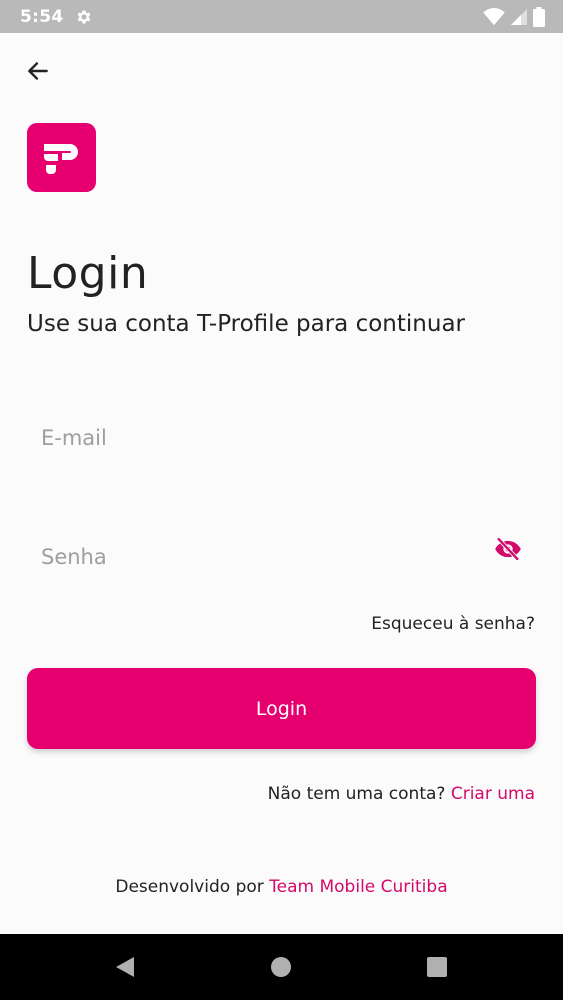 The width and height of the screenshot is (563, 1000). I want to click on status-icons, so click(514, 16).